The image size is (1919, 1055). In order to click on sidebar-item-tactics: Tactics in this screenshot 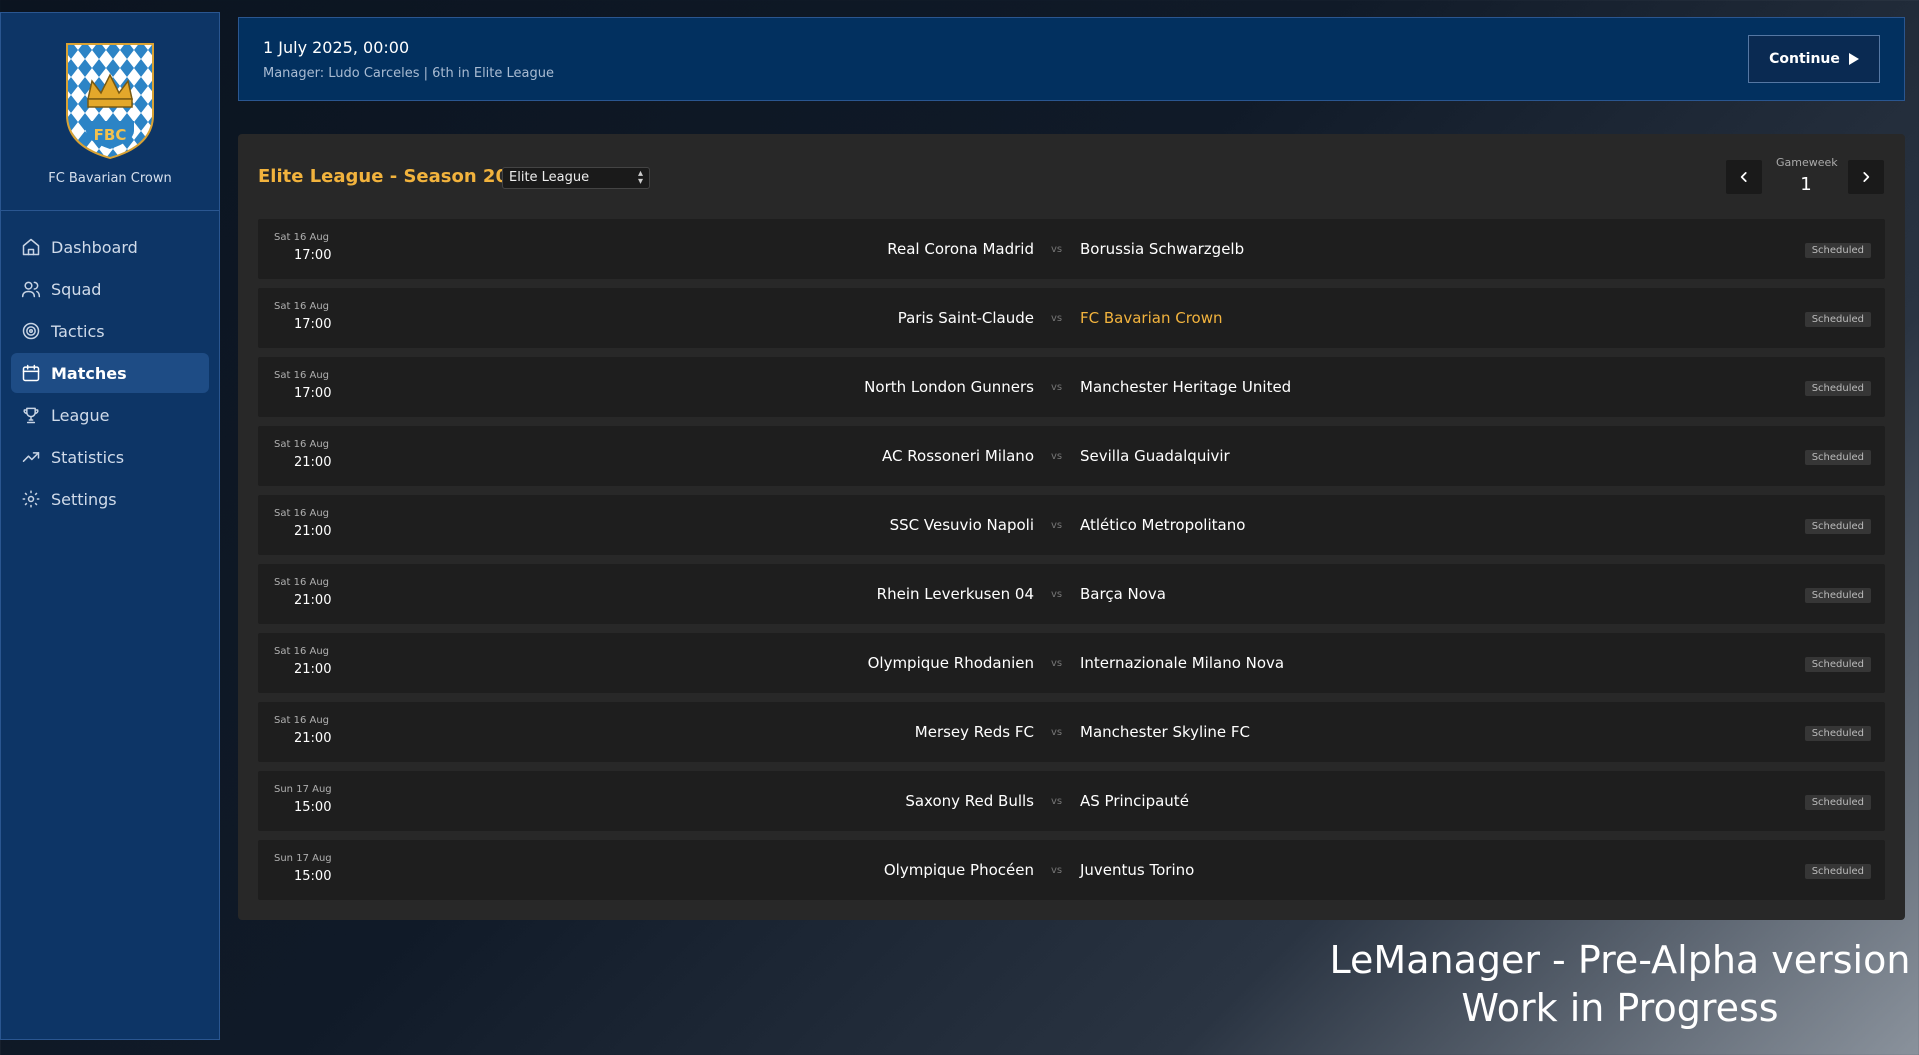, I will do `click(110, 331)`.